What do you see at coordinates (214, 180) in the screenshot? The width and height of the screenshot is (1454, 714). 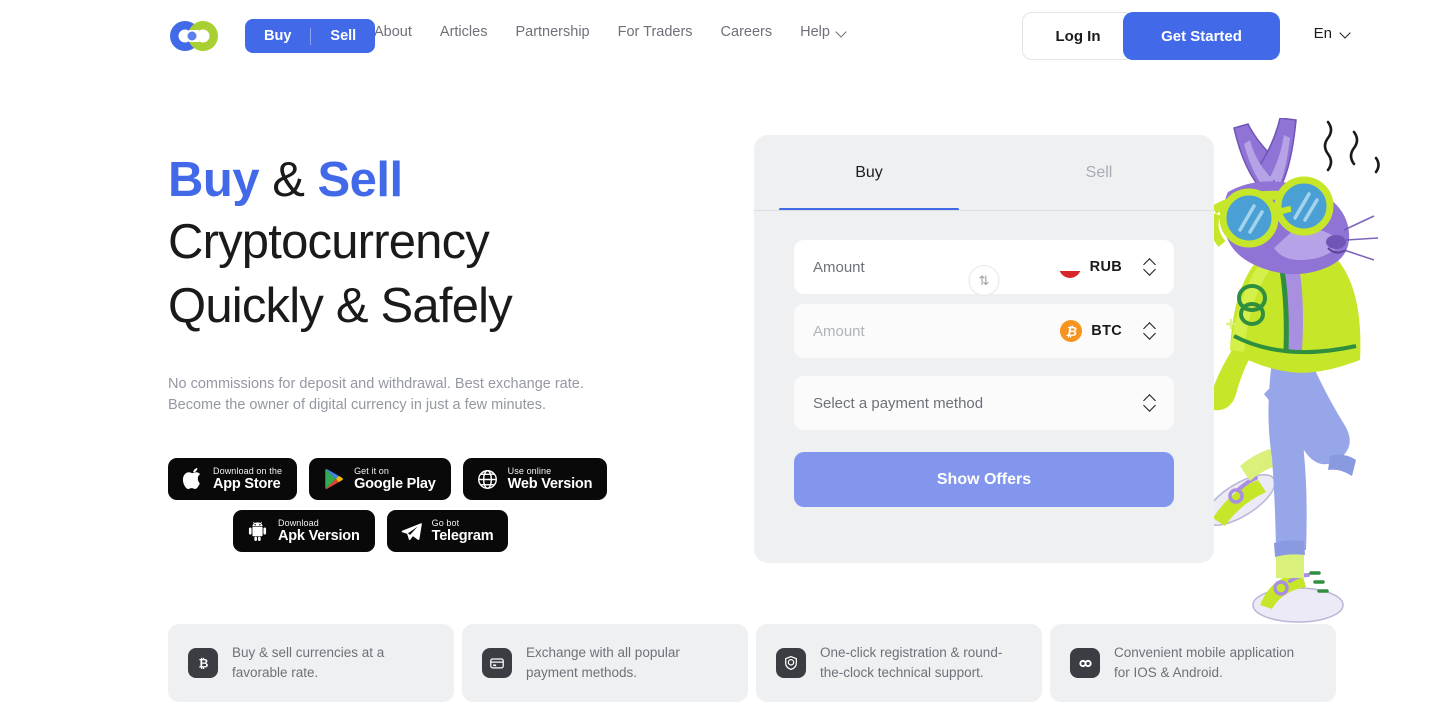 I see `hero-title-buy: Buy` at bounding box center [214, 180].